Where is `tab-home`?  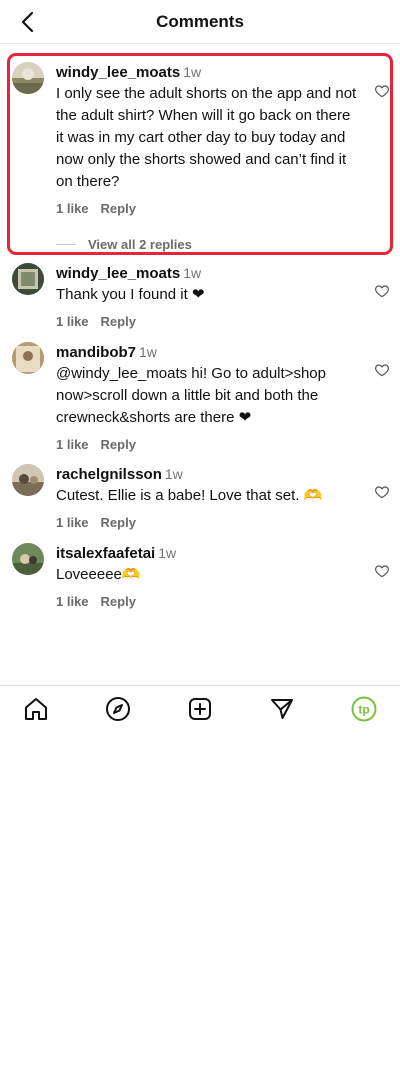 tab-home is located at coordinates (36, 709).